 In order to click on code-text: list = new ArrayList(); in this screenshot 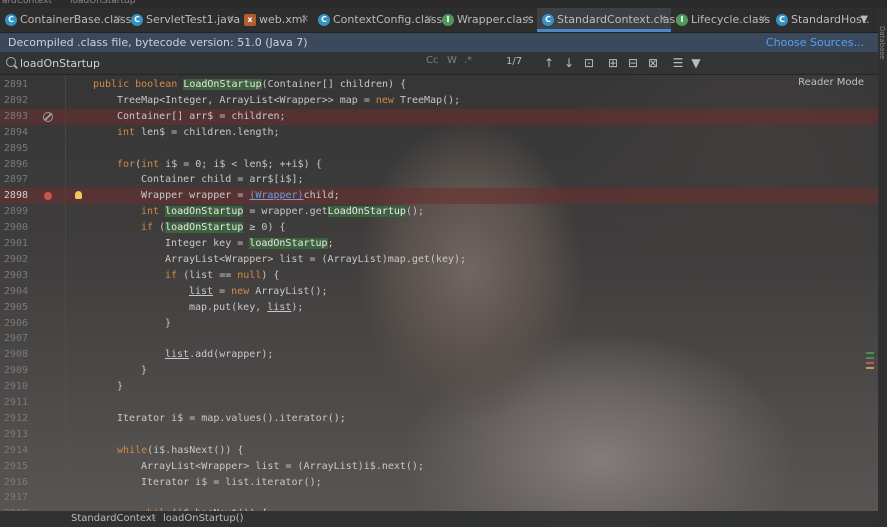, I will do `click(258, 291)`.